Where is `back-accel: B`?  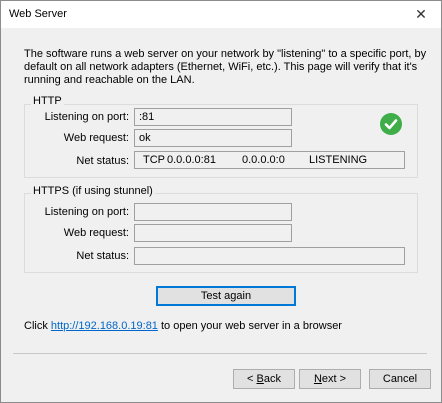 back-accel: B is located at coordinates (260, 379).